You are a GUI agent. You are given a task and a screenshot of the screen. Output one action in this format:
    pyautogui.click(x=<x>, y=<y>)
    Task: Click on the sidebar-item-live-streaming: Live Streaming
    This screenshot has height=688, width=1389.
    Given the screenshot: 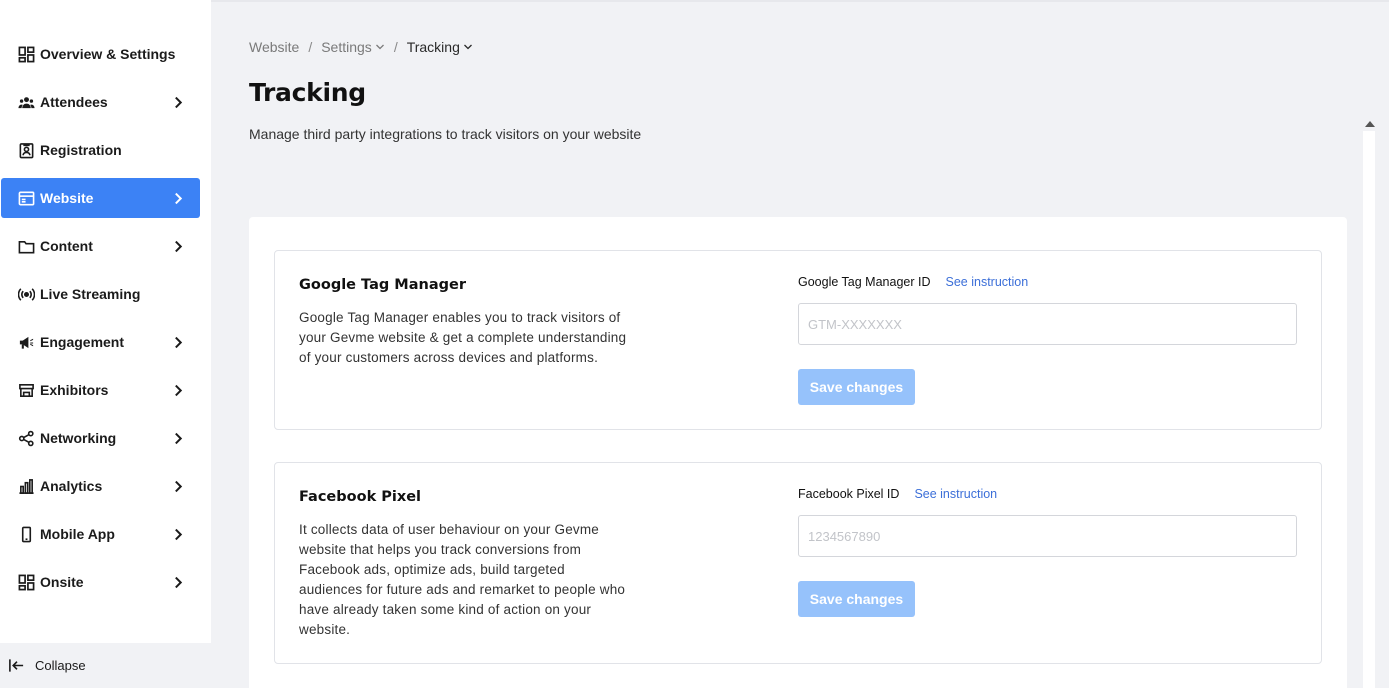 What is the action you would take?
    pyautogui.click(x=100, y=294)
    